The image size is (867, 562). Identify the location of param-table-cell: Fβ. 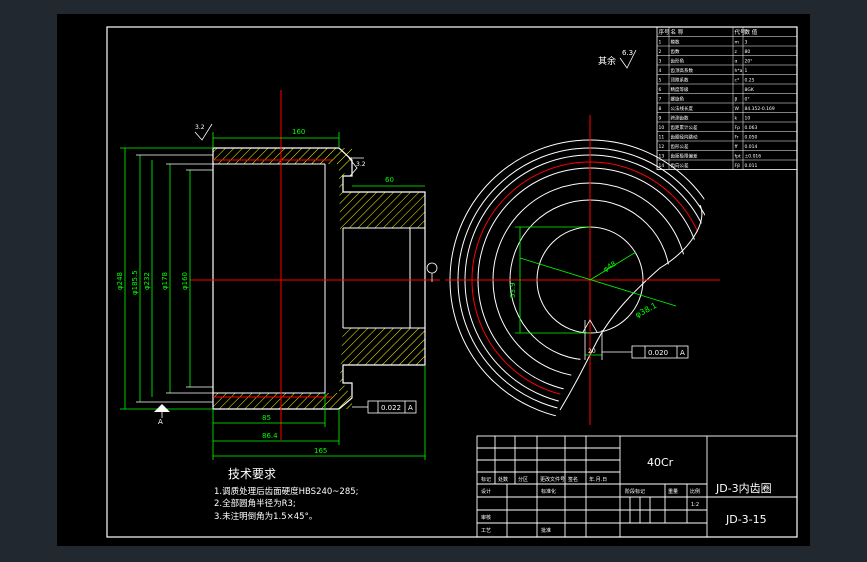
(738, 166).